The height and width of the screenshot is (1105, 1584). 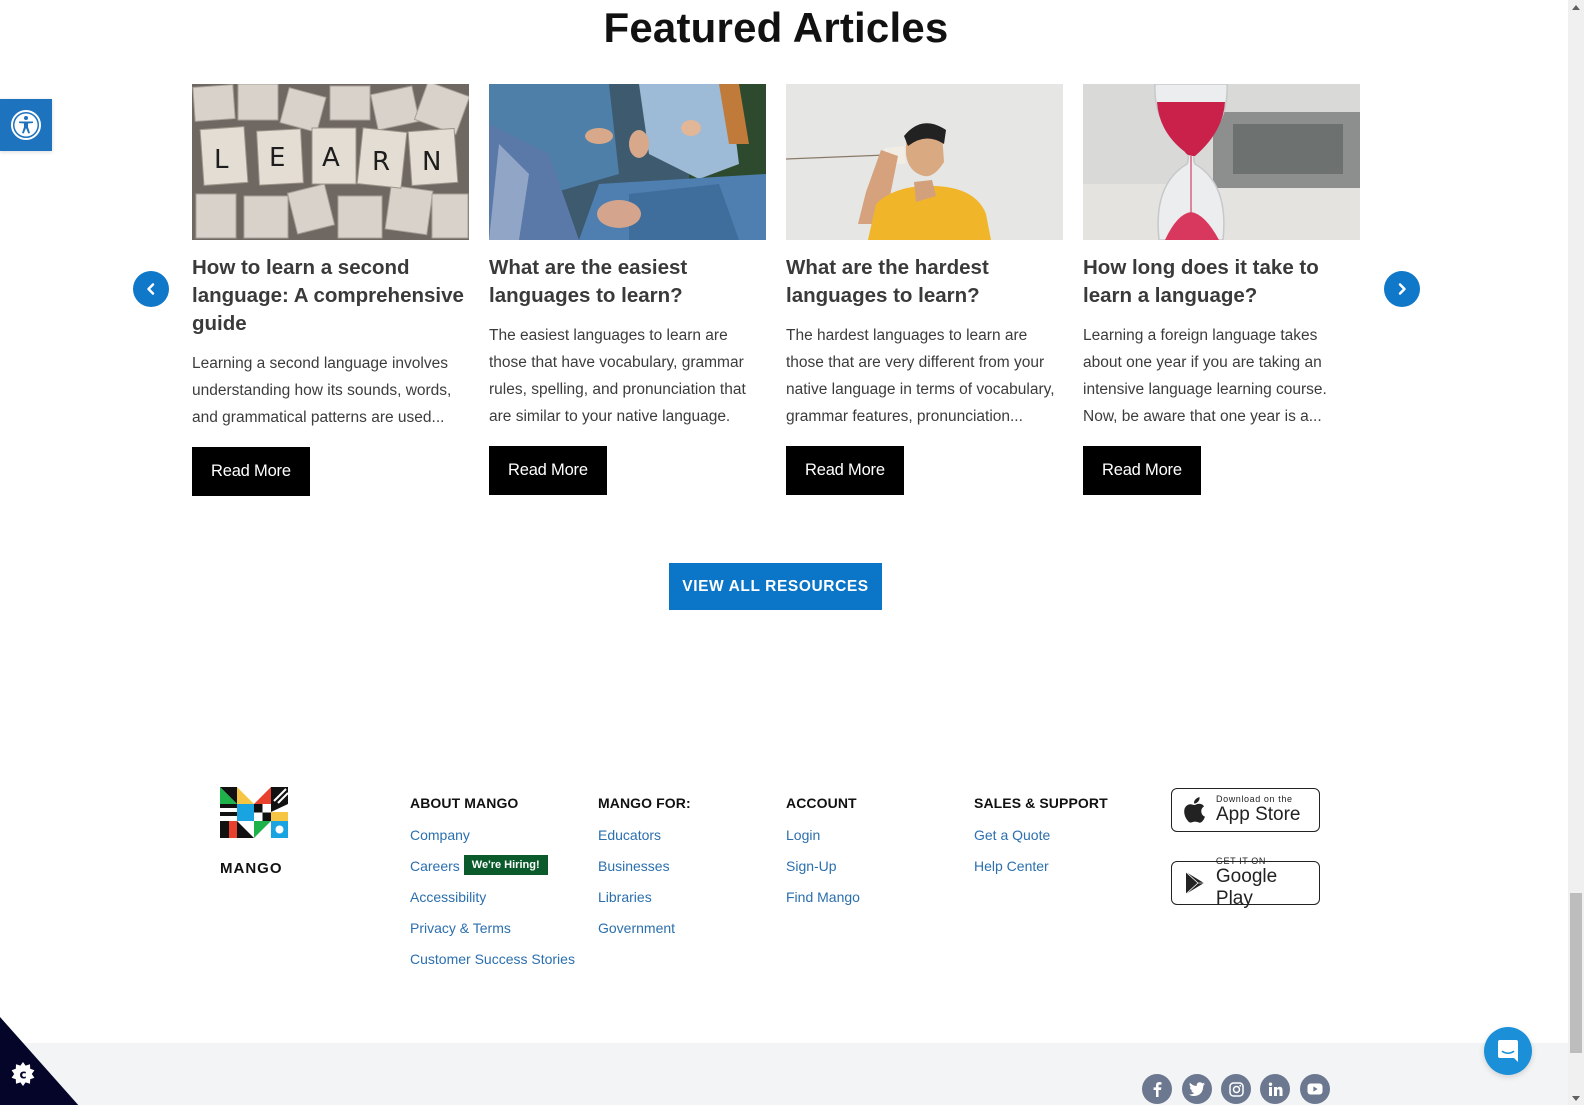 I want to click on scroll-down-button, so click(x=1576, y=1098).